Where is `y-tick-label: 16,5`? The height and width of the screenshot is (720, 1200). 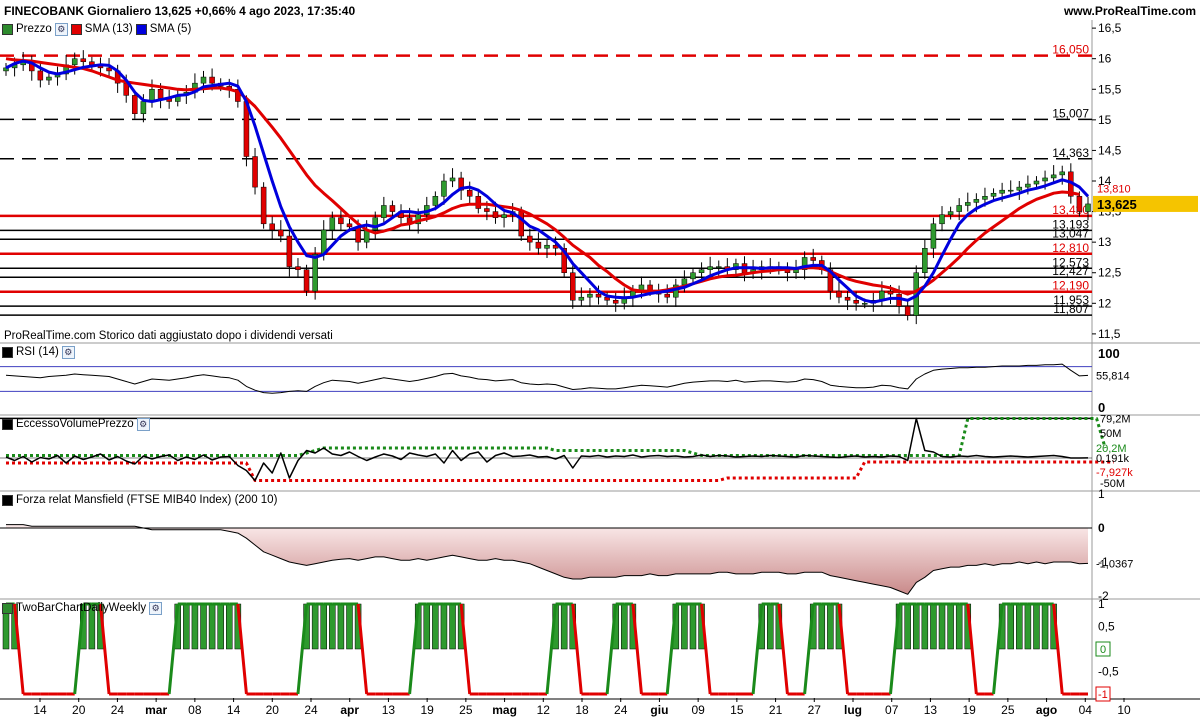
y-tick-label: 16,5 is located at coordinates (1110, 28).